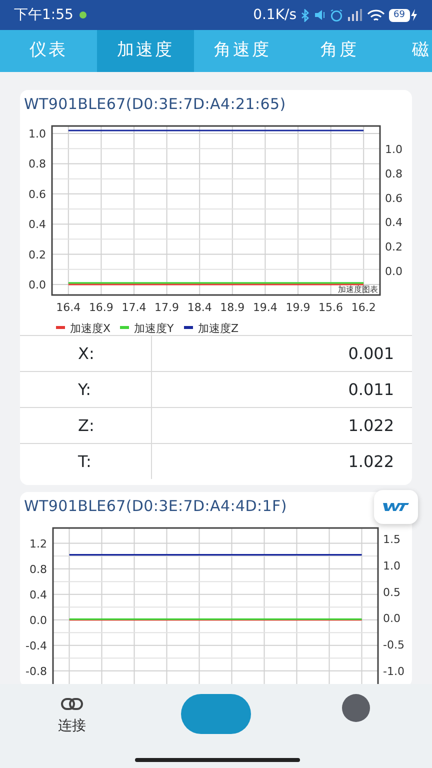 Image resolution: width=432 pixels, height=768 pixels. What do you see at coordinates (356, 708) in the screenshot?
I see `nav-icon` at bounding box center [356, 708].